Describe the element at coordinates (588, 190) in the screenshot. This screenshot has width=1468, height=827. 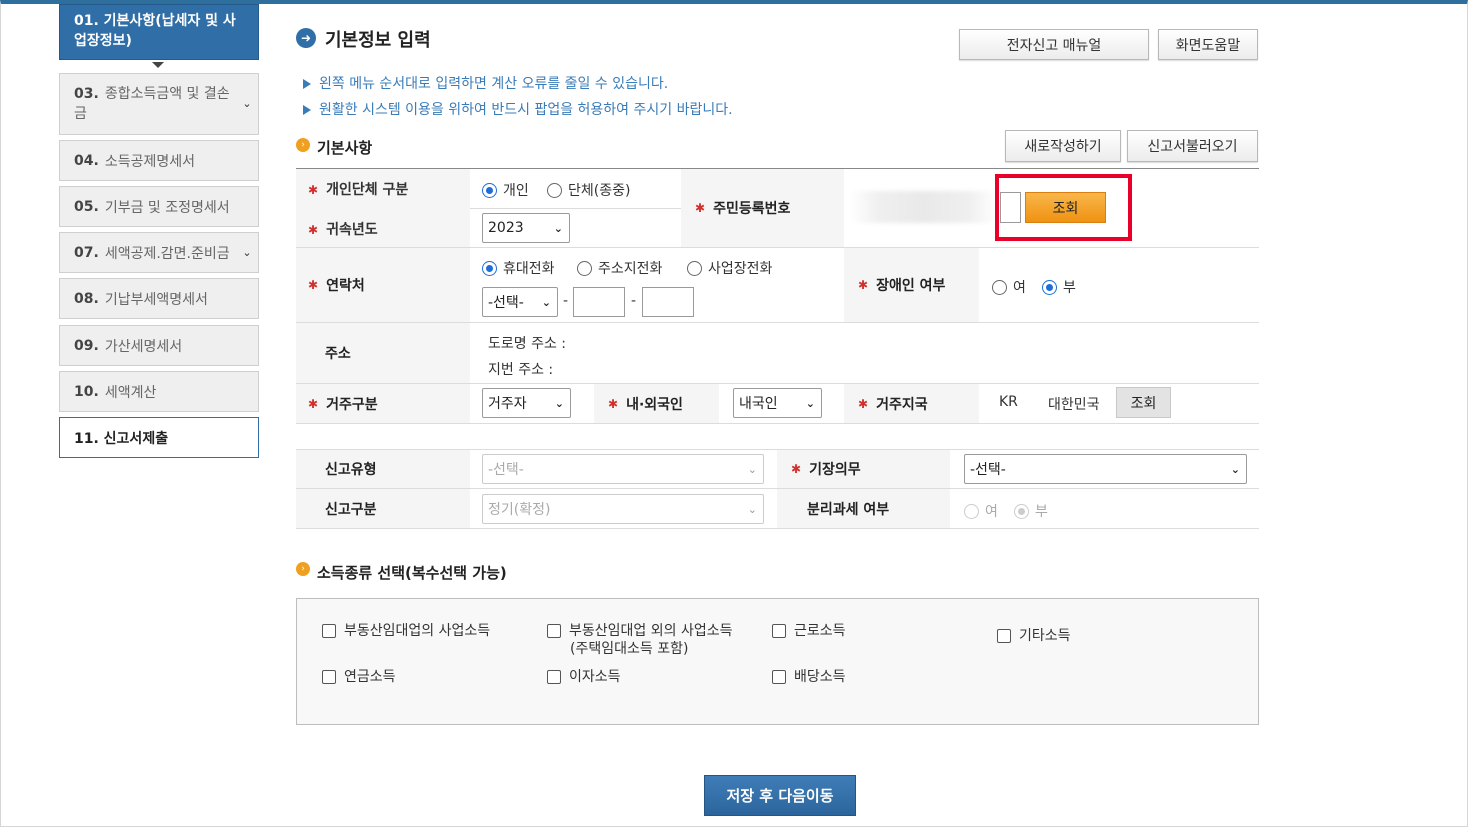
I see `type-group-radio: 단체(종중)` at that location.